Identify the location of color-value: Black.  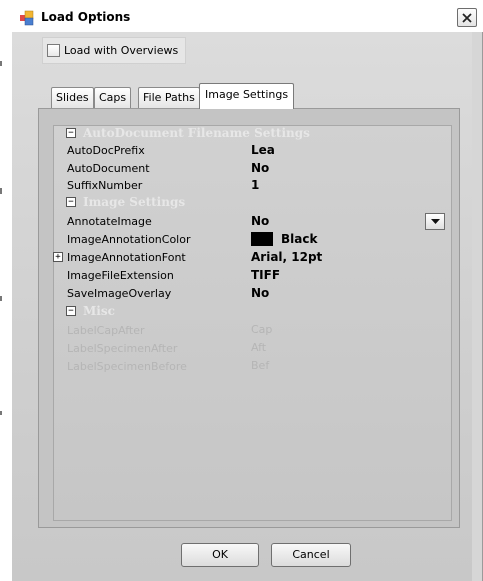
(284, 239).